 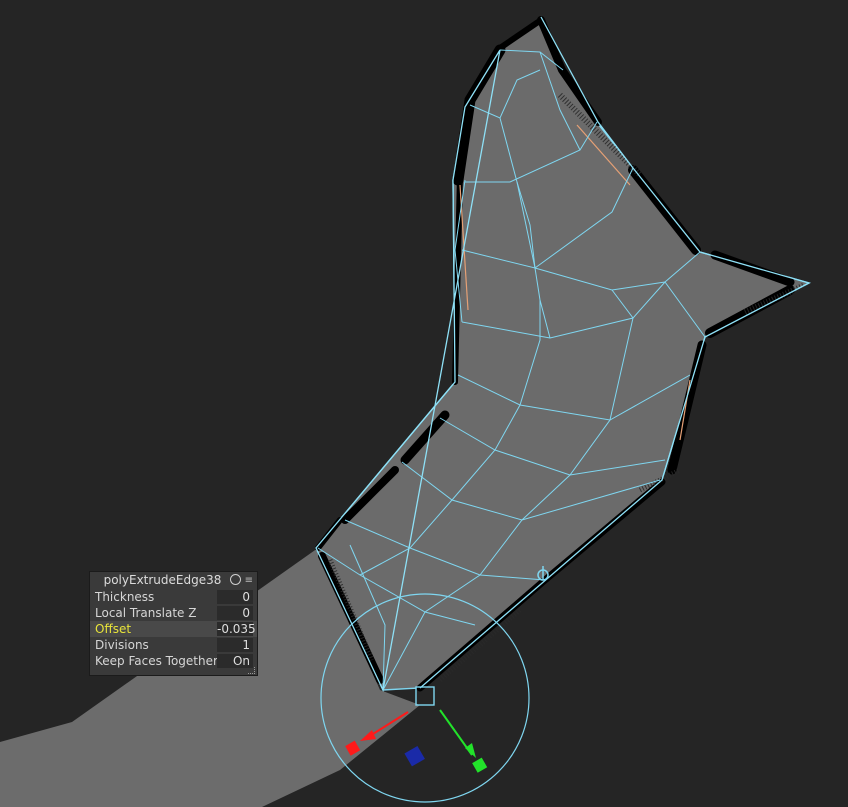 I want to click on attr-row-divisions: Divisions 1, so click(x=173, y=645).